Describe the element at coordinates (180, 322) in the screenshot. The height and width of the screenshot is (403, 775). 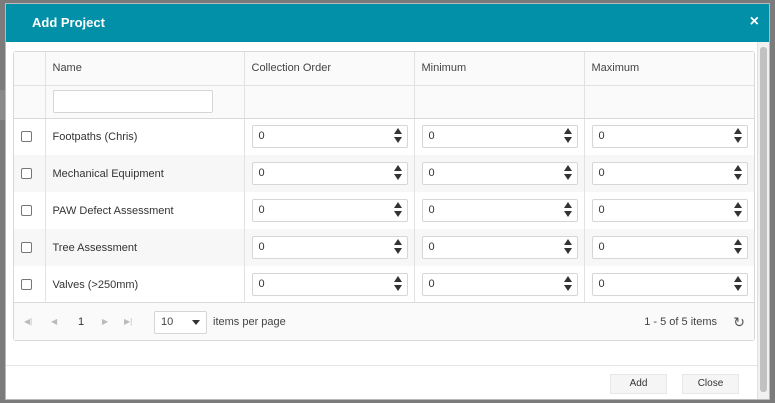
I see `page-size-select: 10` at that location.